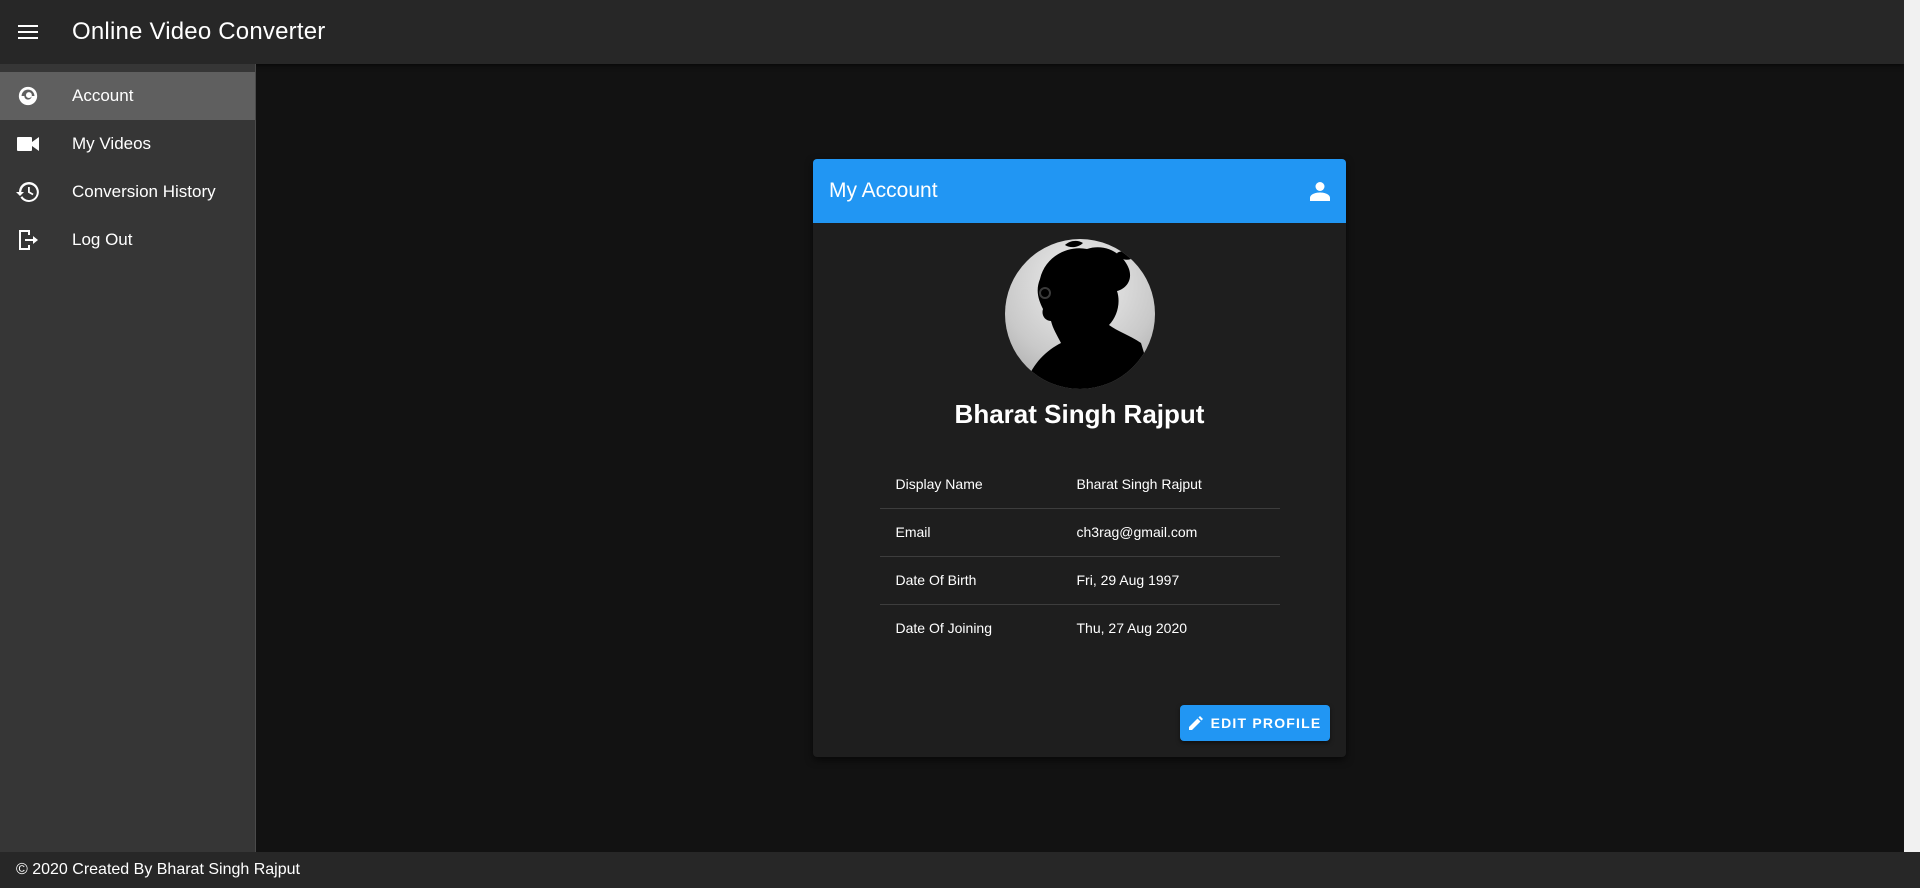  What do you see at coordinates (102, 239) in the screenshot?
I see `sidebar-item-label: Log Out` at bounding box center [102, 239].